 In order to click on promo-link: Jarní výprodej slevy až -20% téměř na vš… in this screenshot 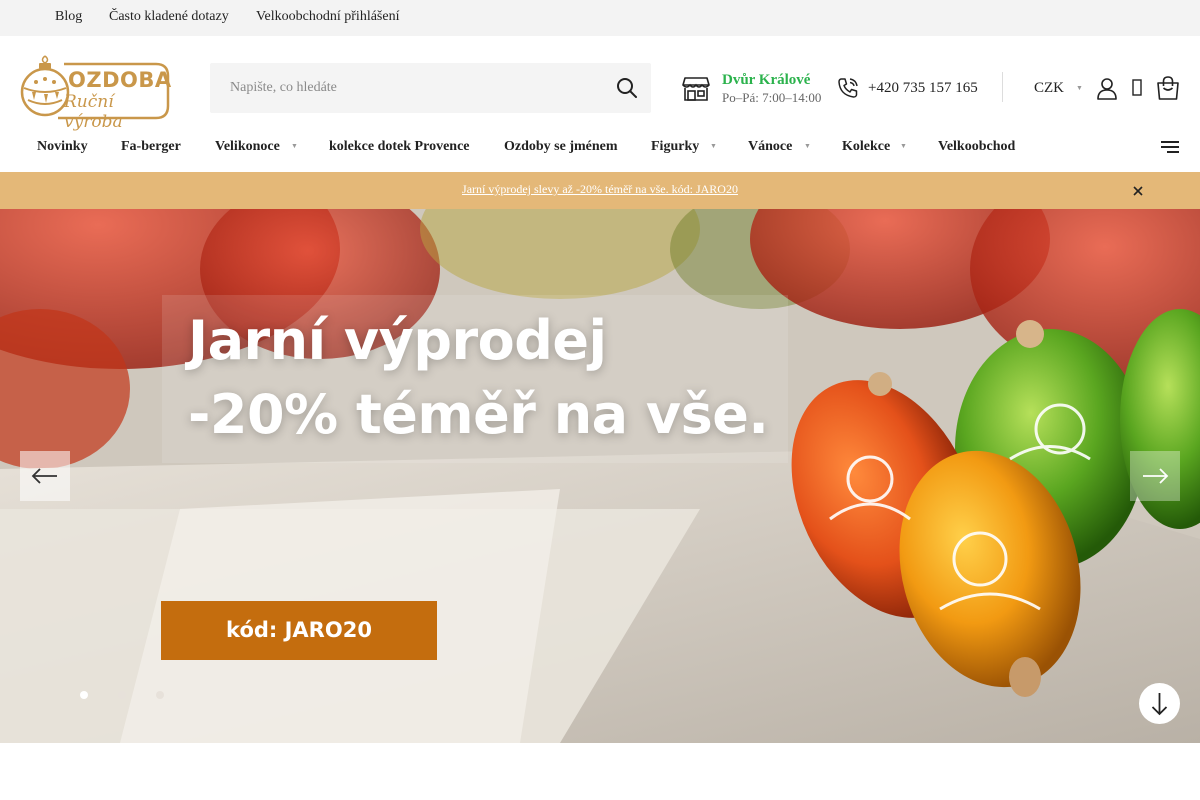, I will do `click(600, 189)`.